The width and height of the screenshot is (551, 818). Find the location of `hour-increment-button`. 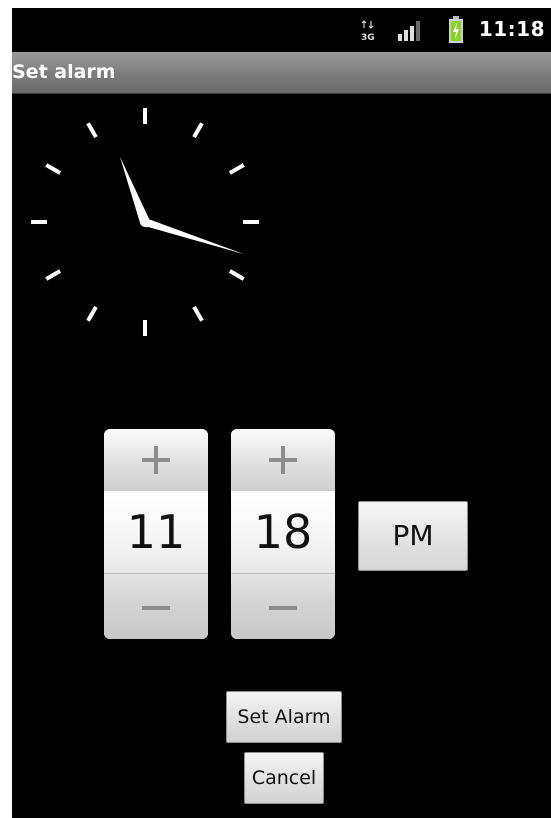

hour-increment-button is located at coordinates (156, 460).